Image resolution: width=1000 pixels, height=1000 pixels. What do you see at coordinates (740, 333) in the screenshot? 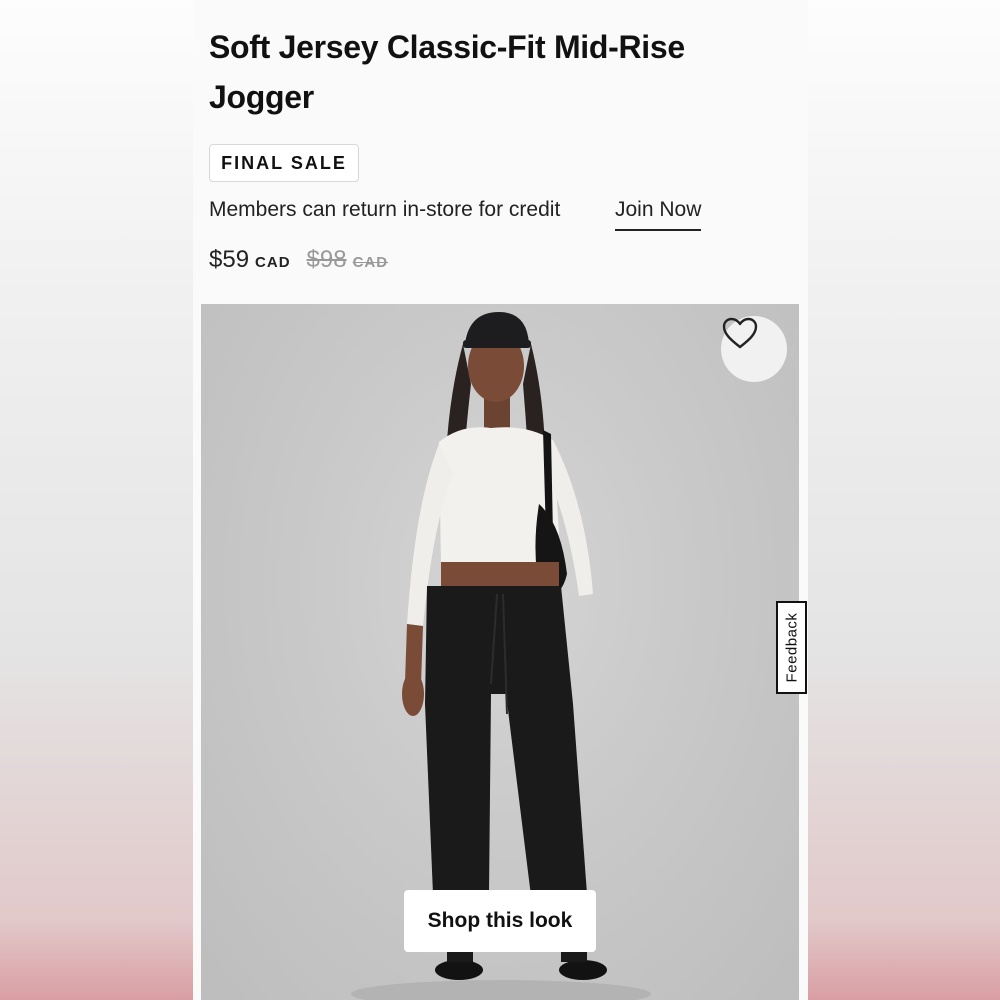
I see `heart-icon` at bounding box center [740, 333].